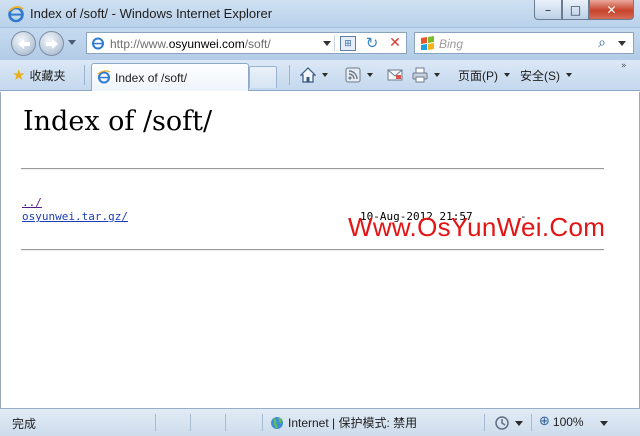 The image size is (640, 436). I want to click on new-tab-button, so click(263, 77).